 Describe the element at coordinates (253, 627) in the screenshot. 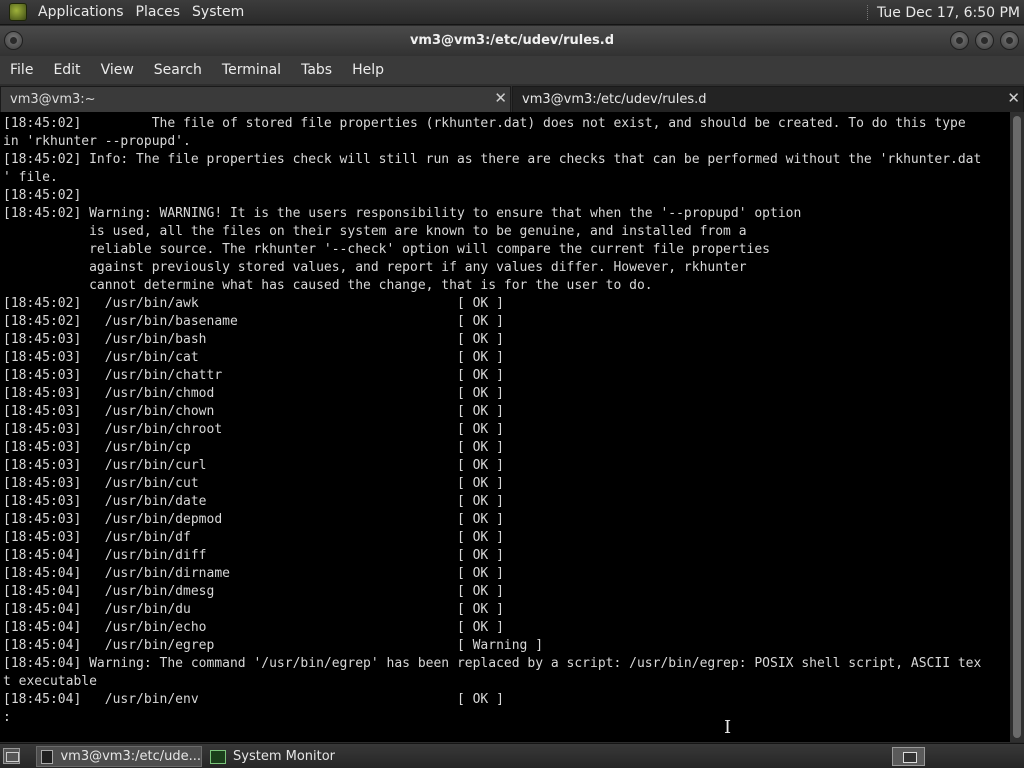

I see `terminal-line: [18:45:04] /usr/bin/echo [ OK ]` at that location.